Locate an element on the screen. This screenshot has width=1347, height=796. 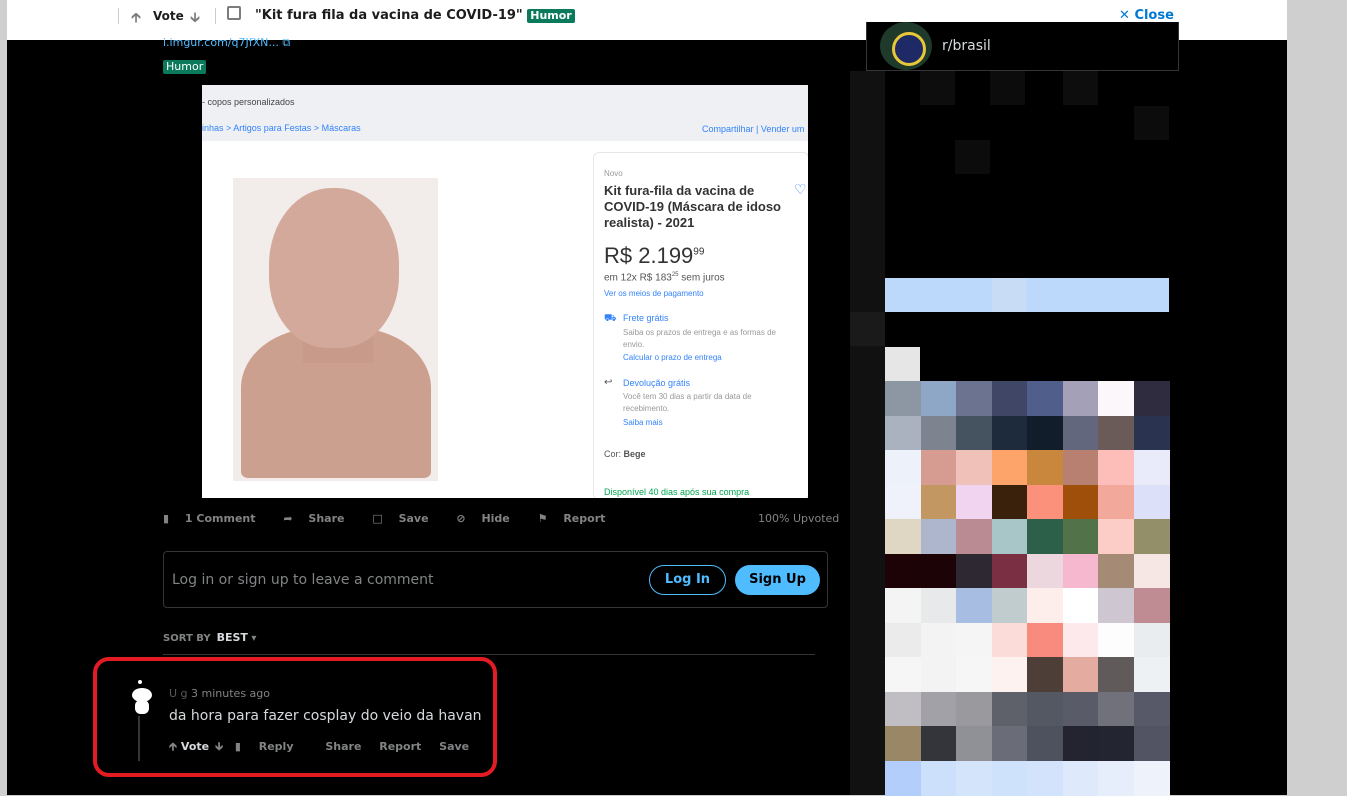
save-button: □ Save is located at coordinates (406, 518).